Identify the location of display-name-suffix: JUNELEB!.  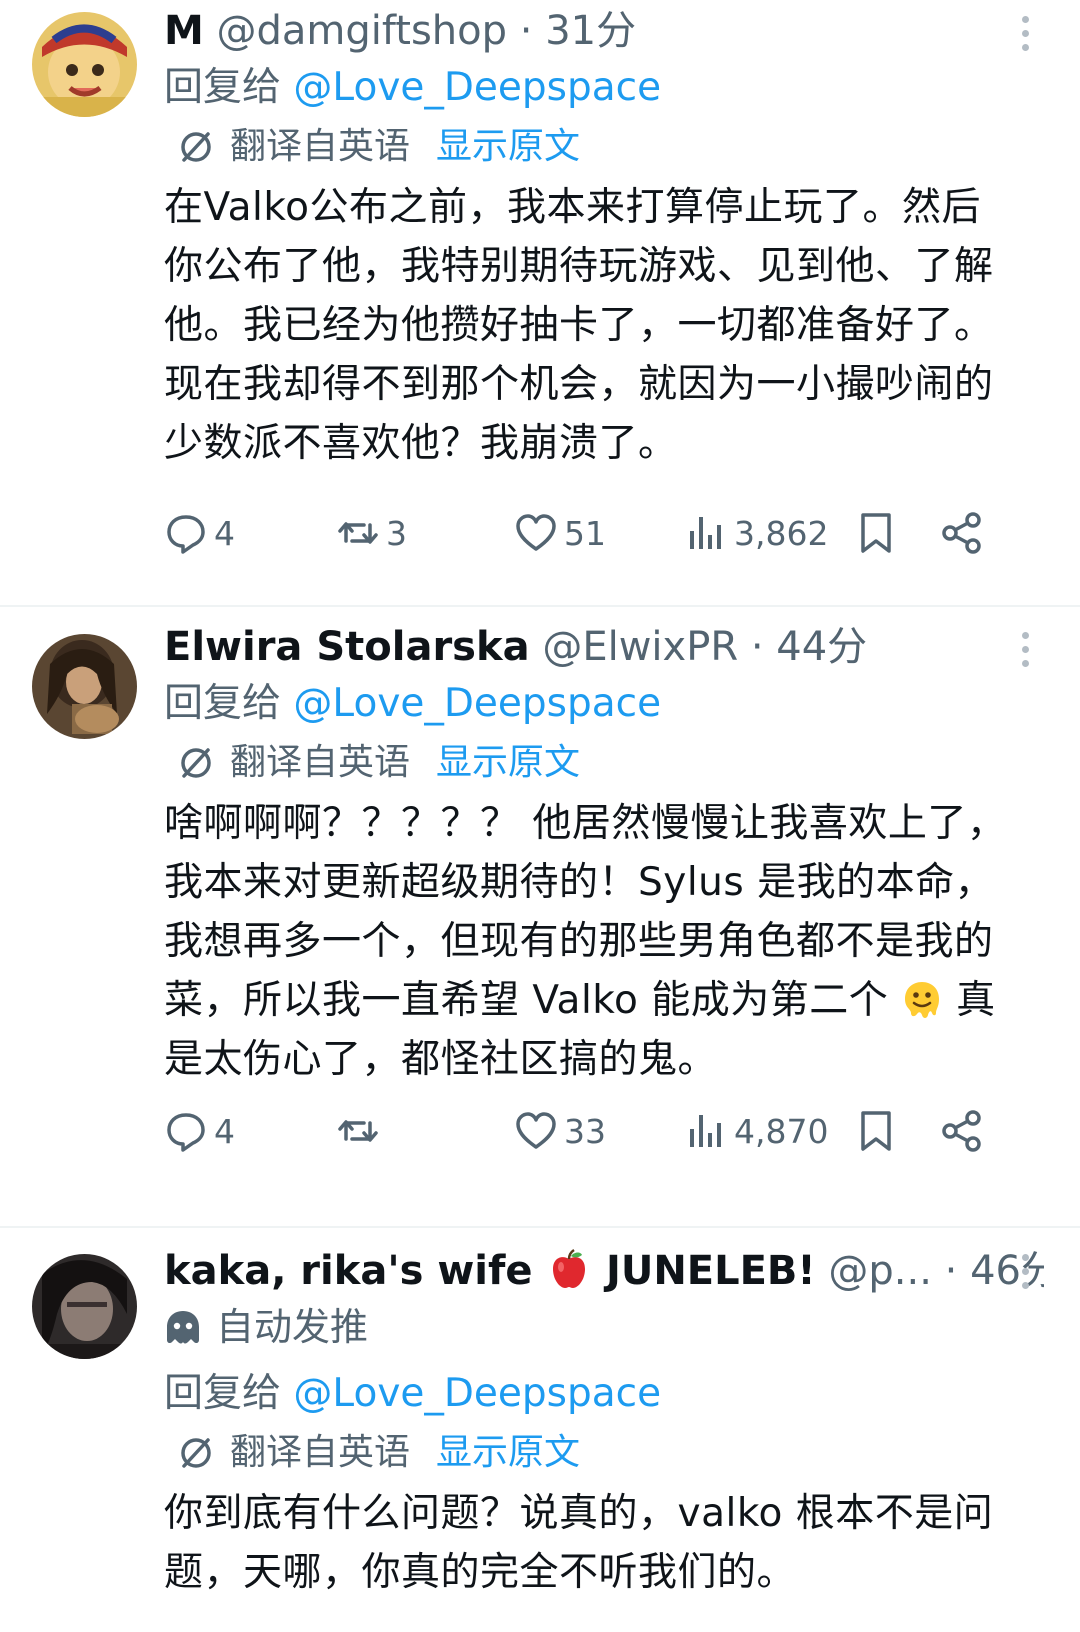
(711, 1271).